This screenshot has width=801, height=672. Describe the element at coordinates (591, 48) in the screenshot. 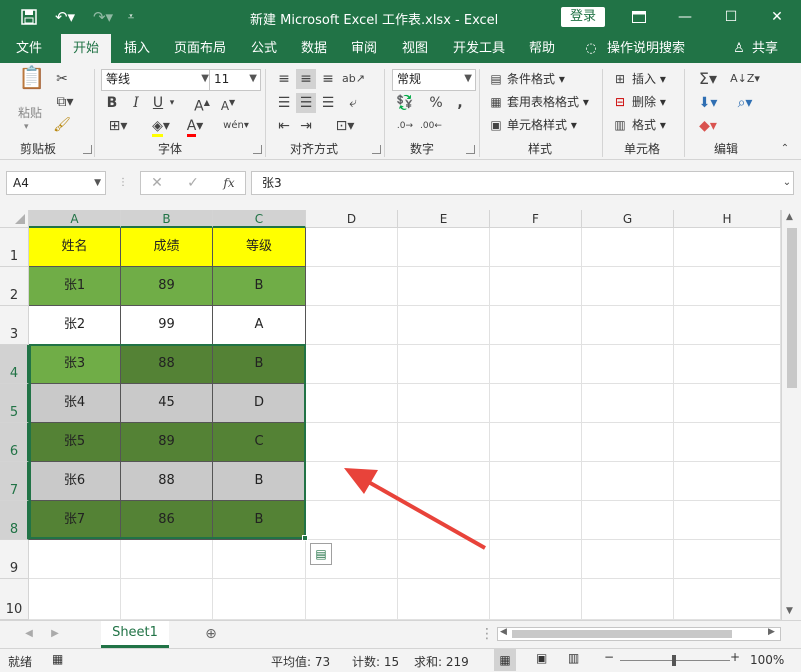

I see `lightbulb-icon: ◌` at that location.